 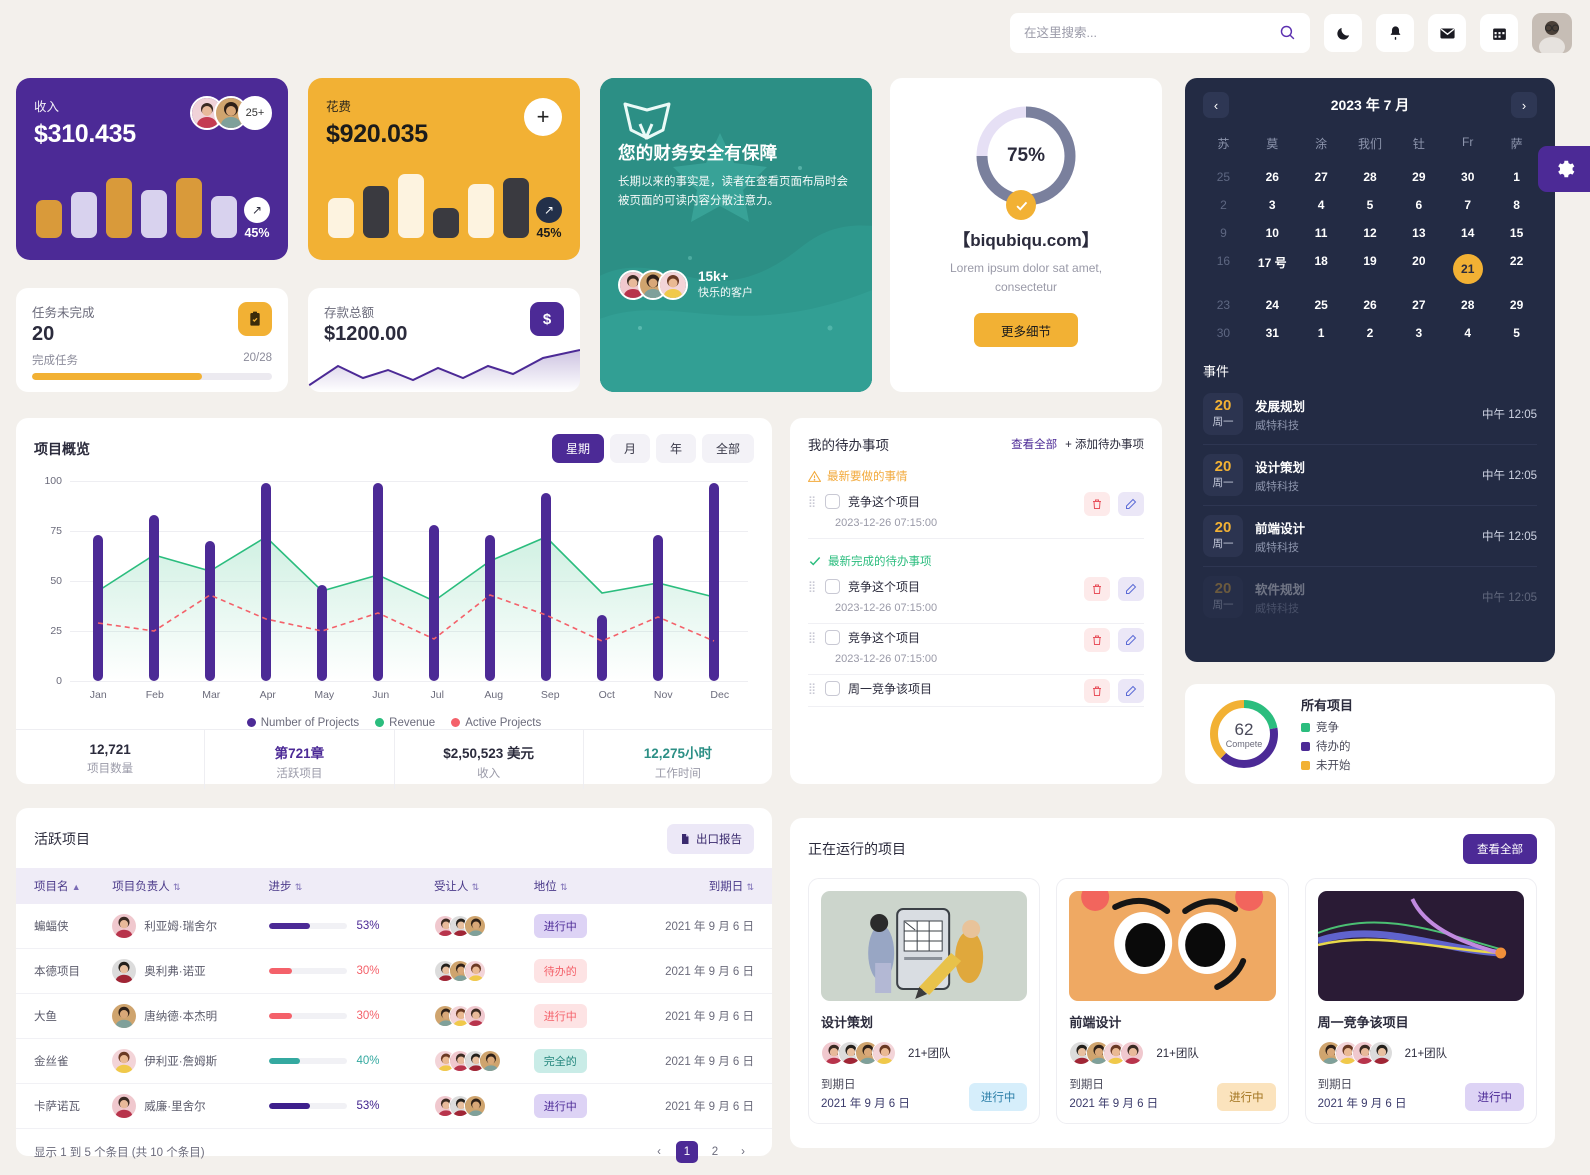 I want to click on calendar-day: 23, so click(x=1223, y=305).